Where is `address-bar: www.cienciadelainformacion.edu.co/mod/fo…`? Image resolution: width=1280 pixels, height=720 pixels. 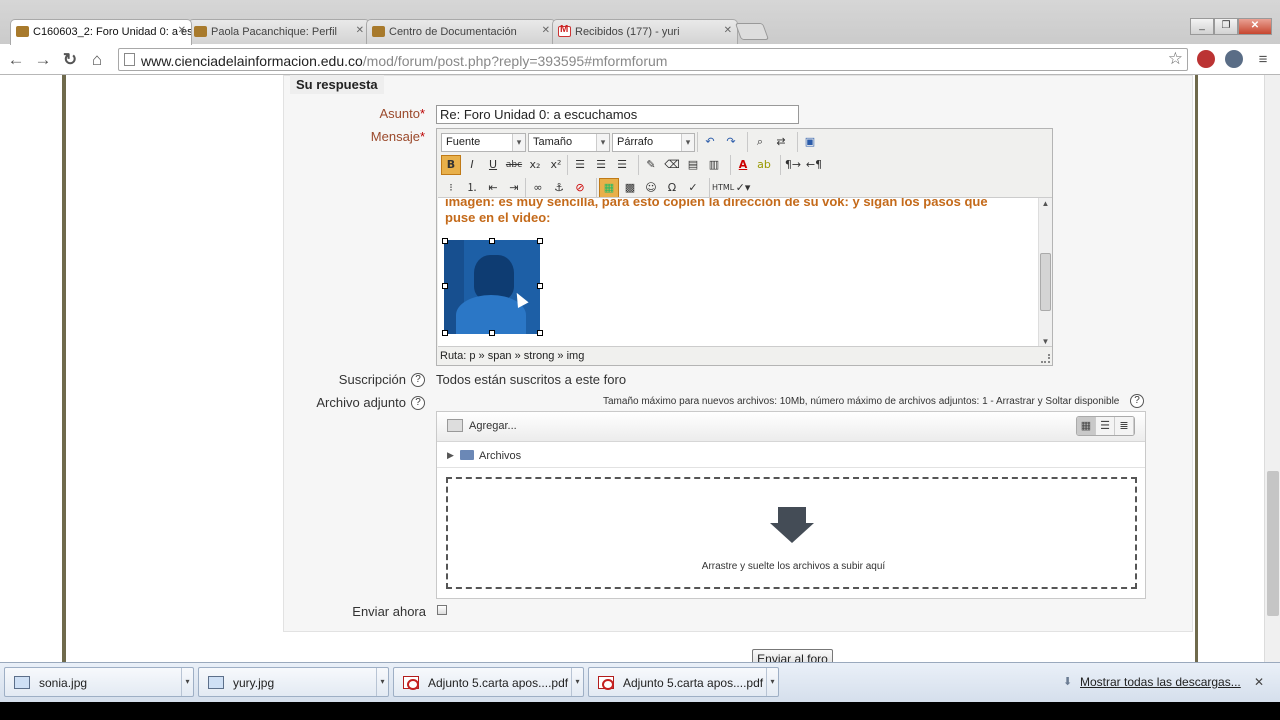
address-bar: www.cienciadelainformacion.edu.co/mod/fo… is located at coordinates (653, 59).